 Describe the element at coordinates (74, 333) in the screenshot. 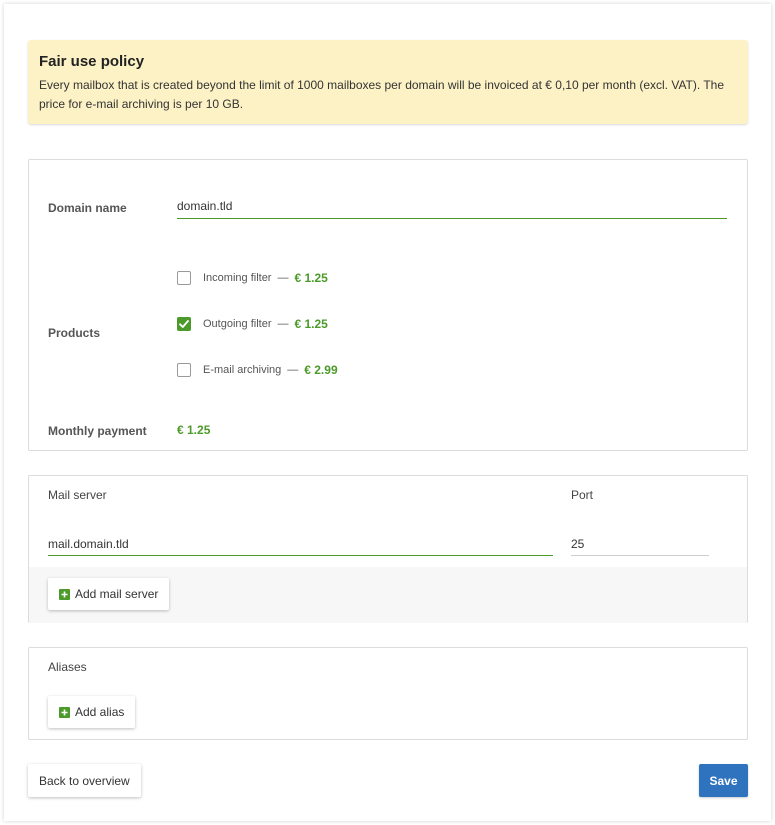

I see `products-label: Products` at that location.